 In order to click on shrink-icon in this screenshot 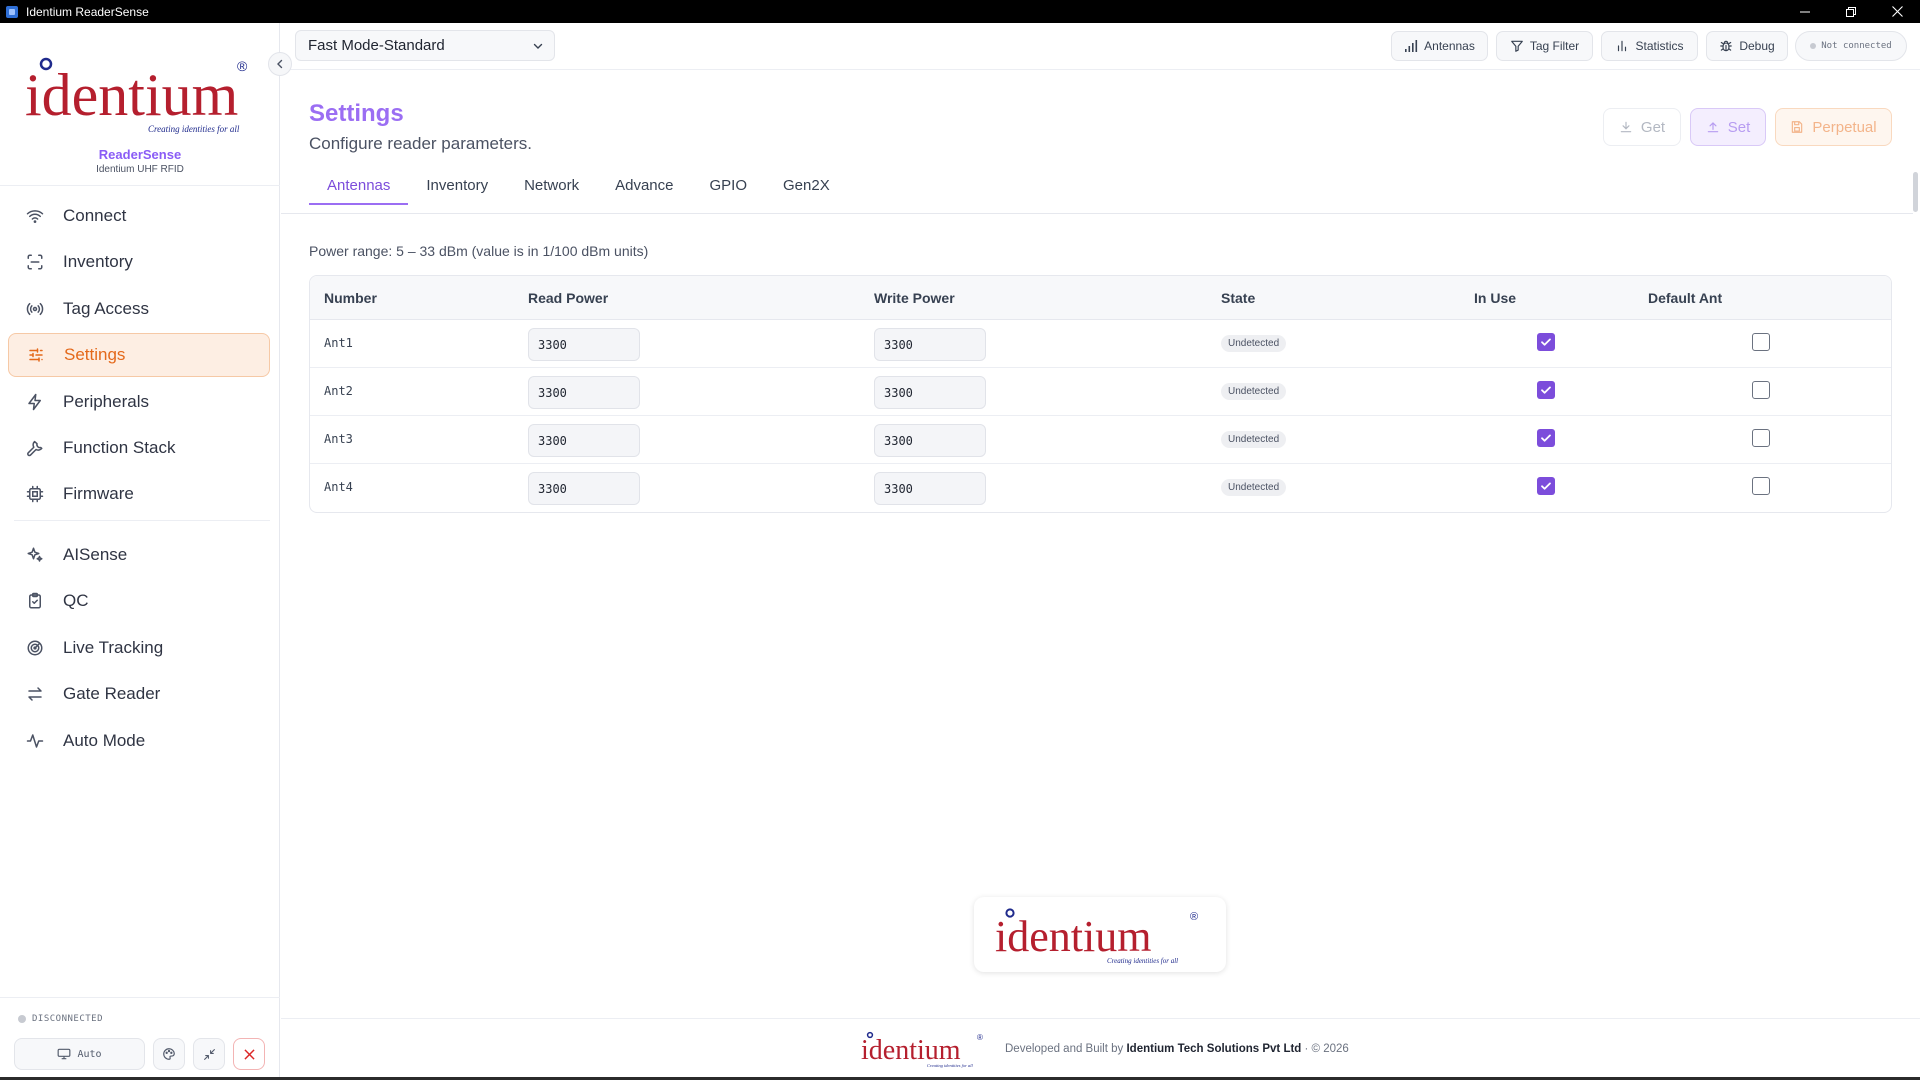, I will do `click(209, 1054)`.